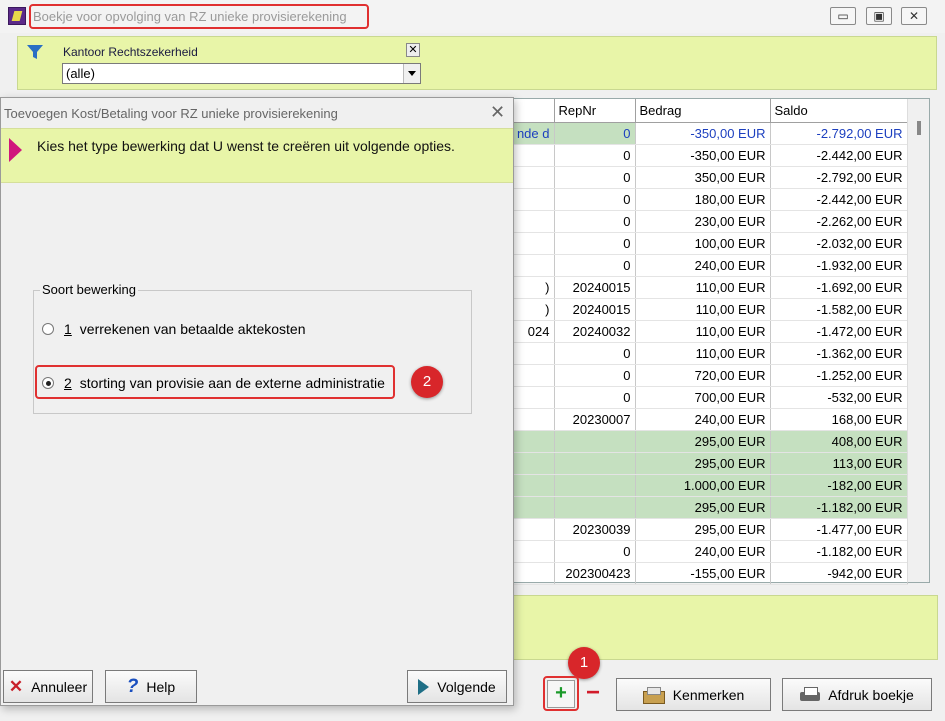 This screenshot has width=945, height=721. Describe the element at coordinates (593, 694) in the screenshot. I see `remove-button: −` at that location.